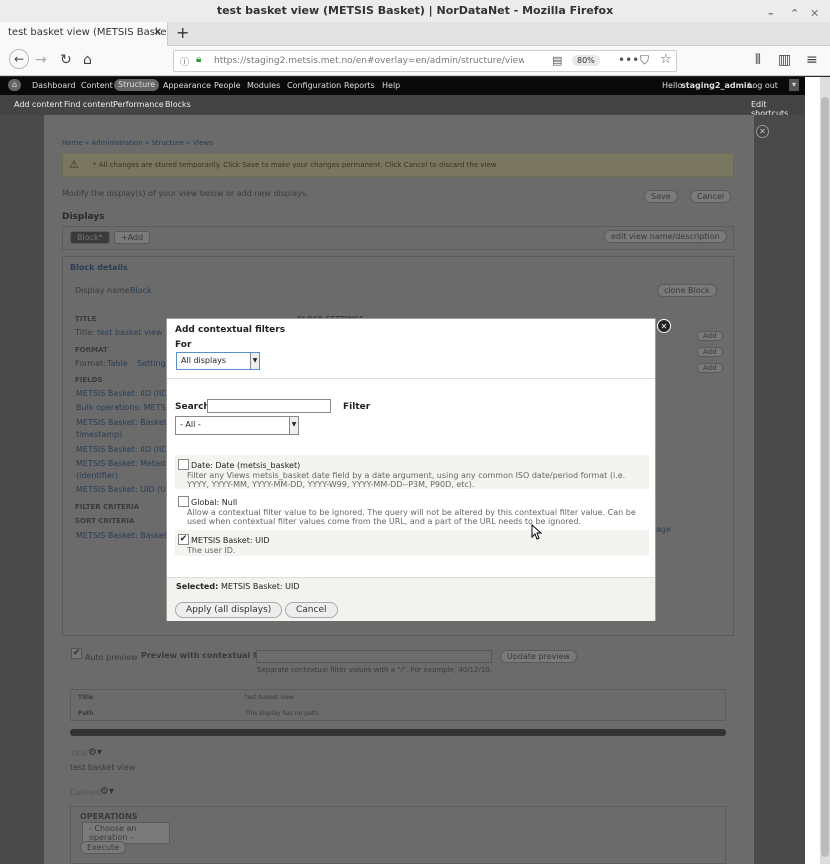  I want to click on preview-input, so click(374, 656).